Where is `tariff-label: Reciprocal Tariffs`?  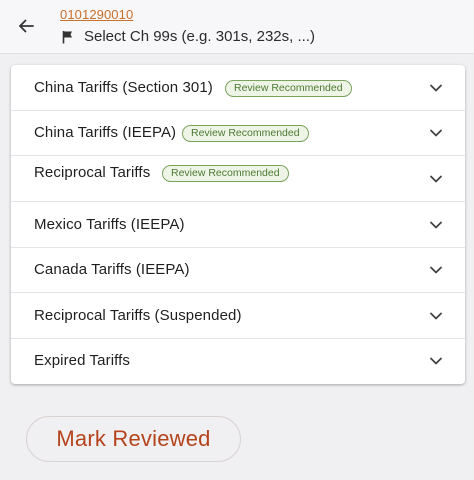 tariff-label: Reciprocal Tariffs is located at coordinates (92, 172).